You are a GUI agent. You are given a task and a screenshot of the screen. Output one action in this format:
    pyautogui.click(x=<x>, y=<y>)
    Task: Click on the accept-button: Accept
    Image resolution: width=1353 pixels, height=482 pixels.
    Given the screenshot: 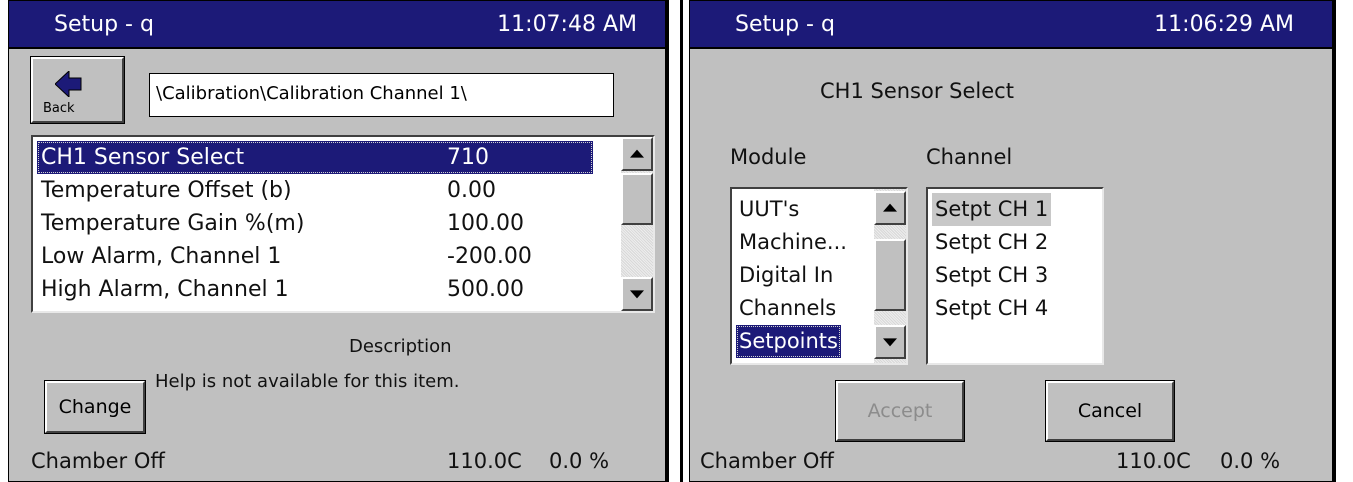 What is the action you would take?
    pyautogui.click(x=900, y=411)
    